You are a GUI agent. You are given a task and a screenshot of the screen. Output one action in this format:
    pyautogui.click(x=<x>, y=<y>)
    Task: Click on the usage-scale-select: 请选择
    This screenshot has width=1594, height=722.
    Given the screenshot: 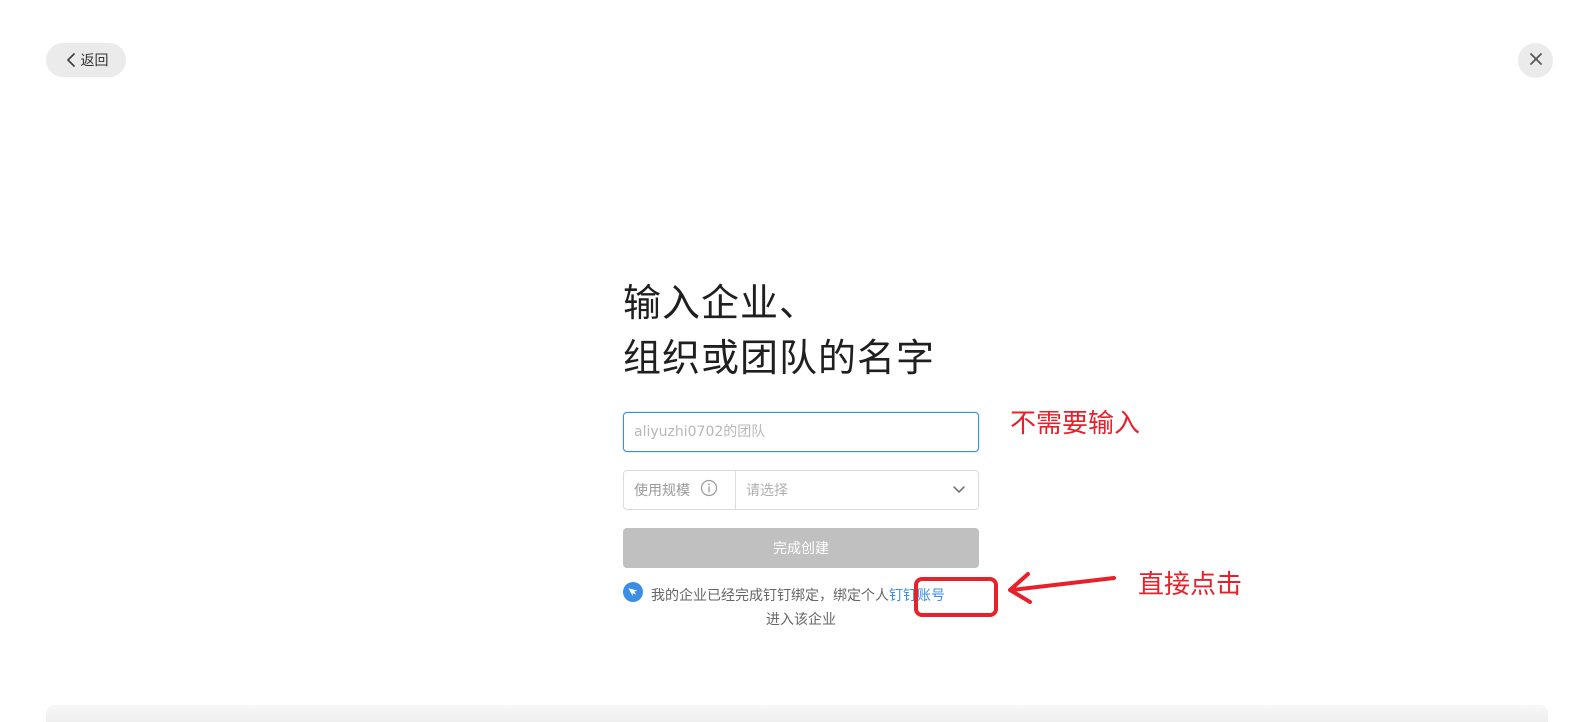 What is the action you would take?
    pyautogui.click(x=857, y=490)
    